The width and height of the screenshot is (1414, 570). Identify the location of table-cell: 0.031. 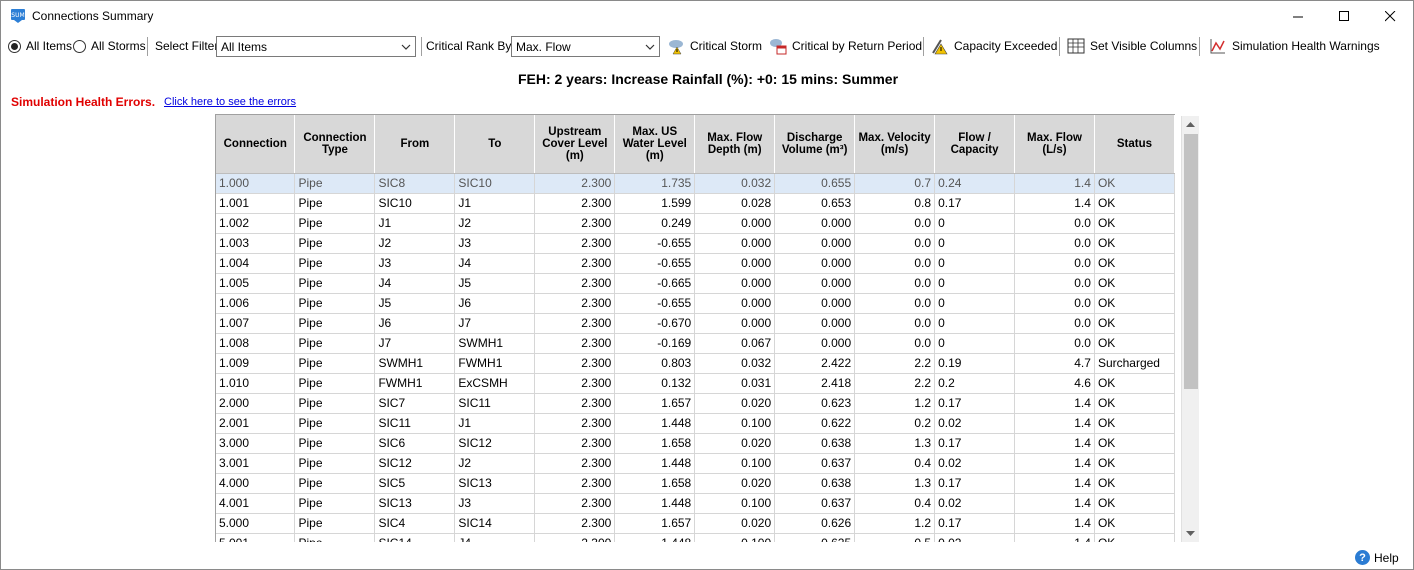
(735, 383).